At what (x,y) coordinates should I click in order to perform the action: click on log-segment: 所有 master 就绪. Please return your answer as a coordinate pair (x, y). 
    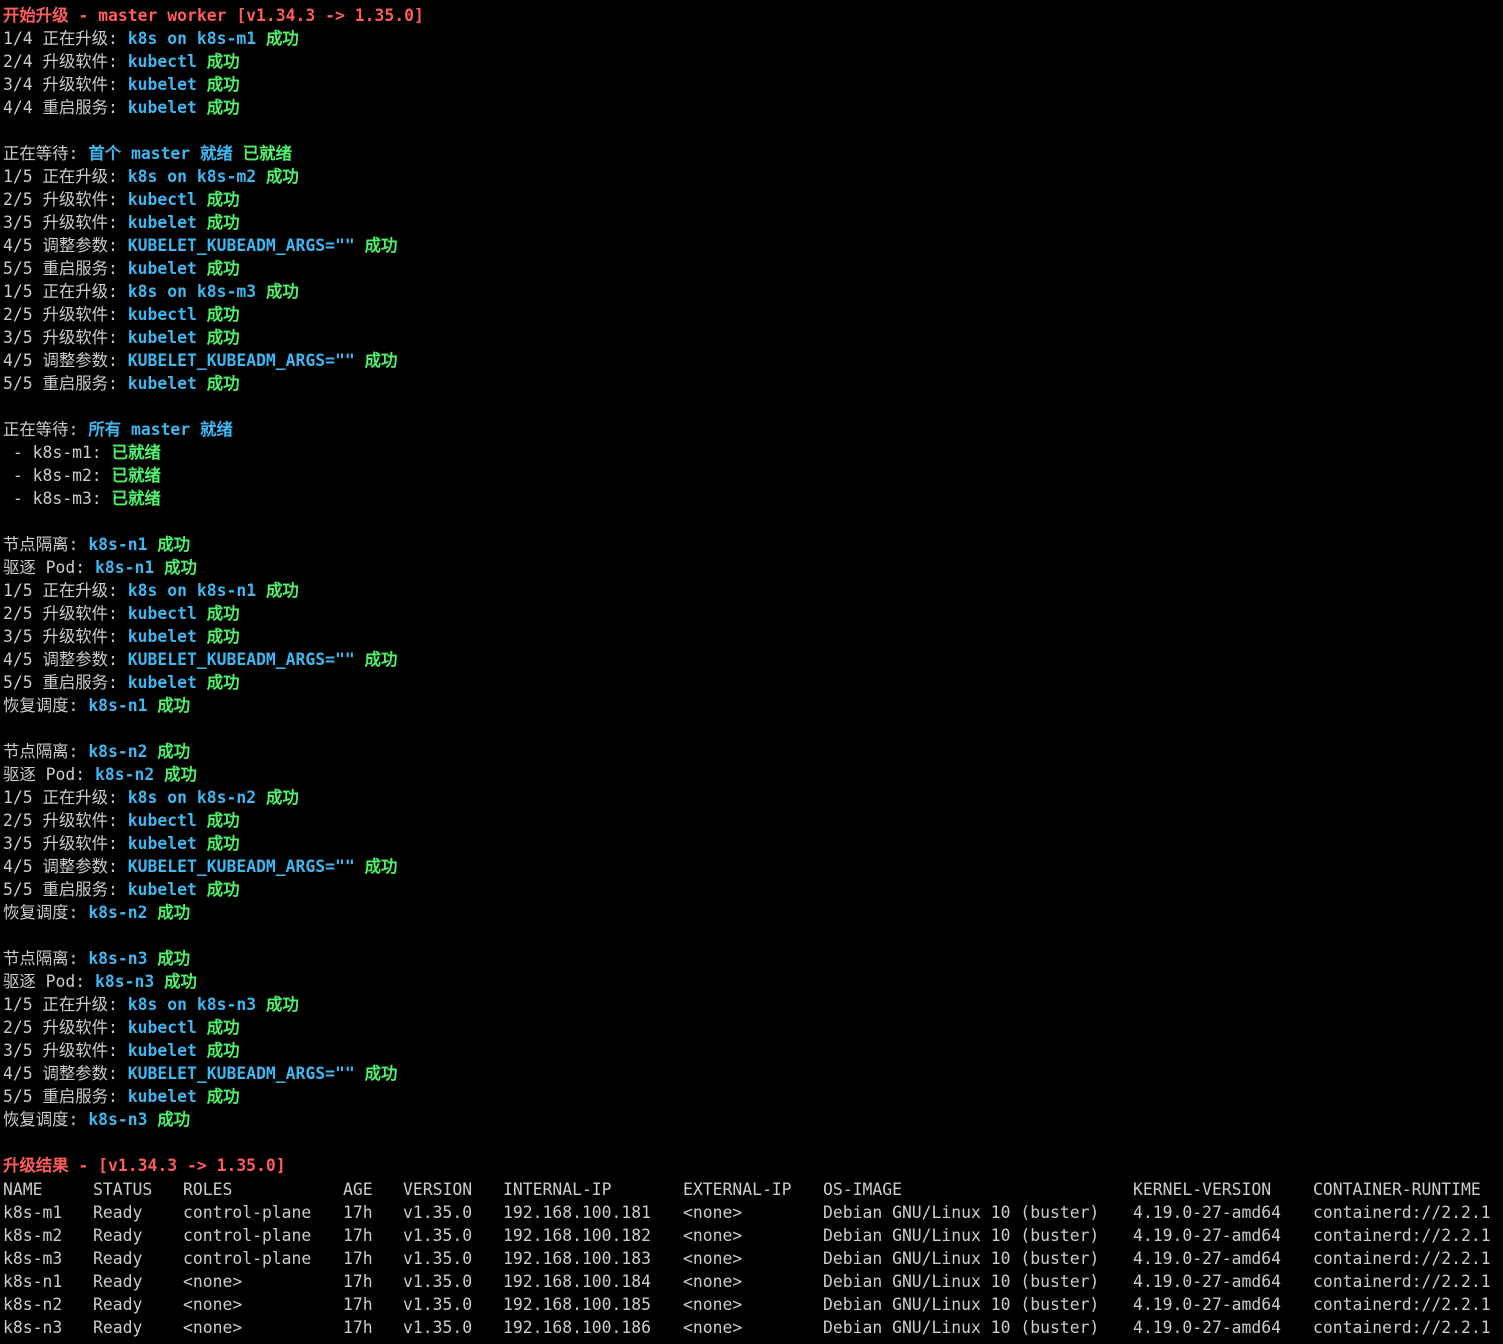
    Looking at the image, I should click on (160, 429).